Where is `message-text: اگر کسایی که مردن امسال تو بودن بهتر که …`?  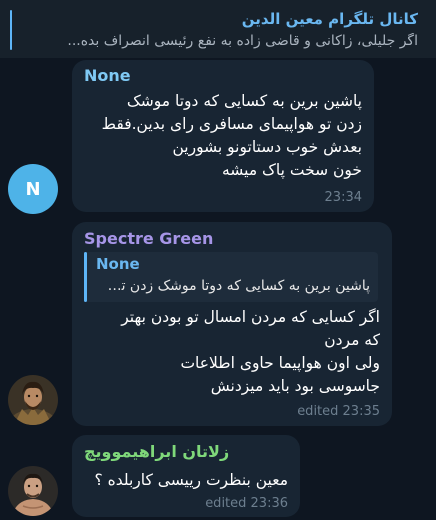
message-text: اگر کسایی که مردن امسال تو بودن بهتر که … is located at coordinates (232, 352).